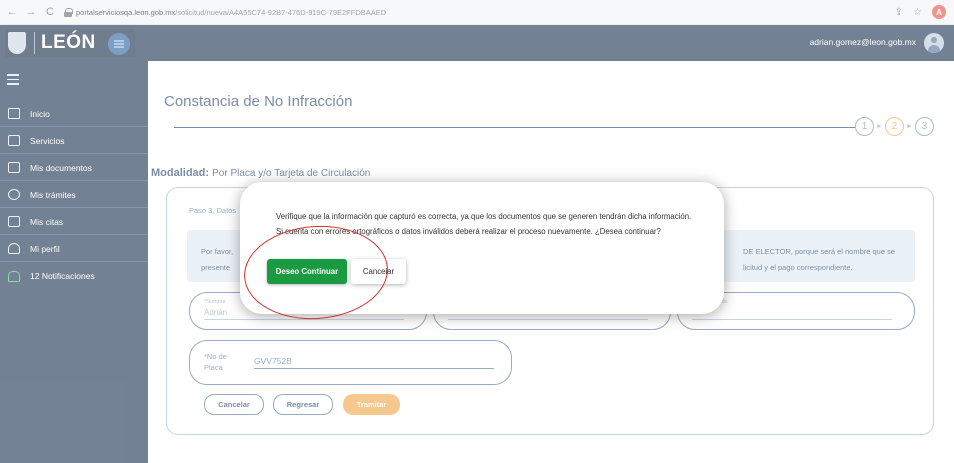 This screenshot has width=954, height=463. What do you see at coordinates (74, 141) in the screenshot?
I see `sidebar-item-servicios: Servicios` at bounding box center [74, 141].